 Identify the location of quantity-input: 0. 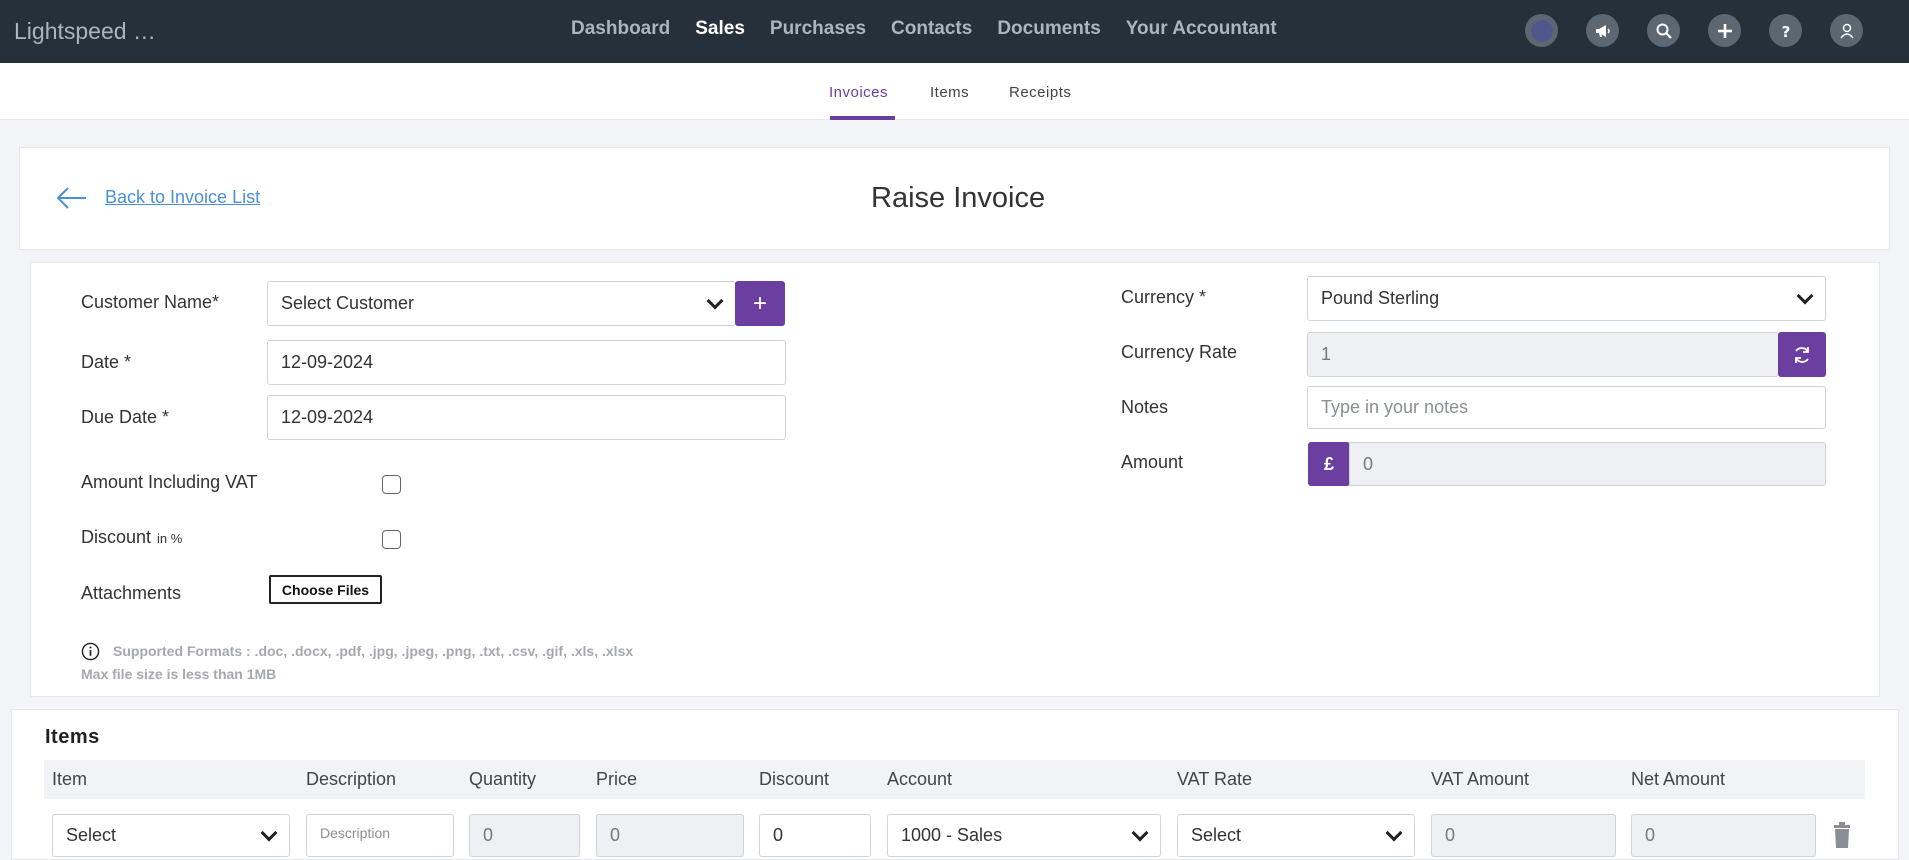
(524, 835).